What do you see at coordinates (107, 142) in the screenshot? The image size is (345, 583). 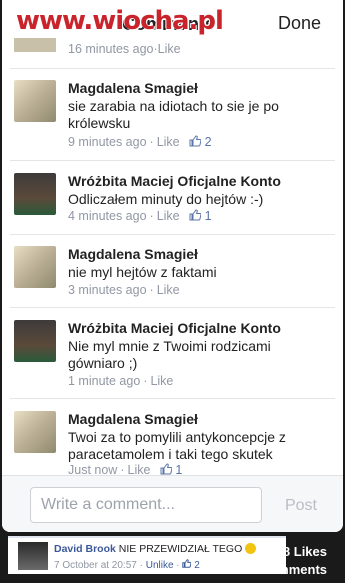 I see `comment-time: 9 minutes ago` at bounding box center [107, 142].